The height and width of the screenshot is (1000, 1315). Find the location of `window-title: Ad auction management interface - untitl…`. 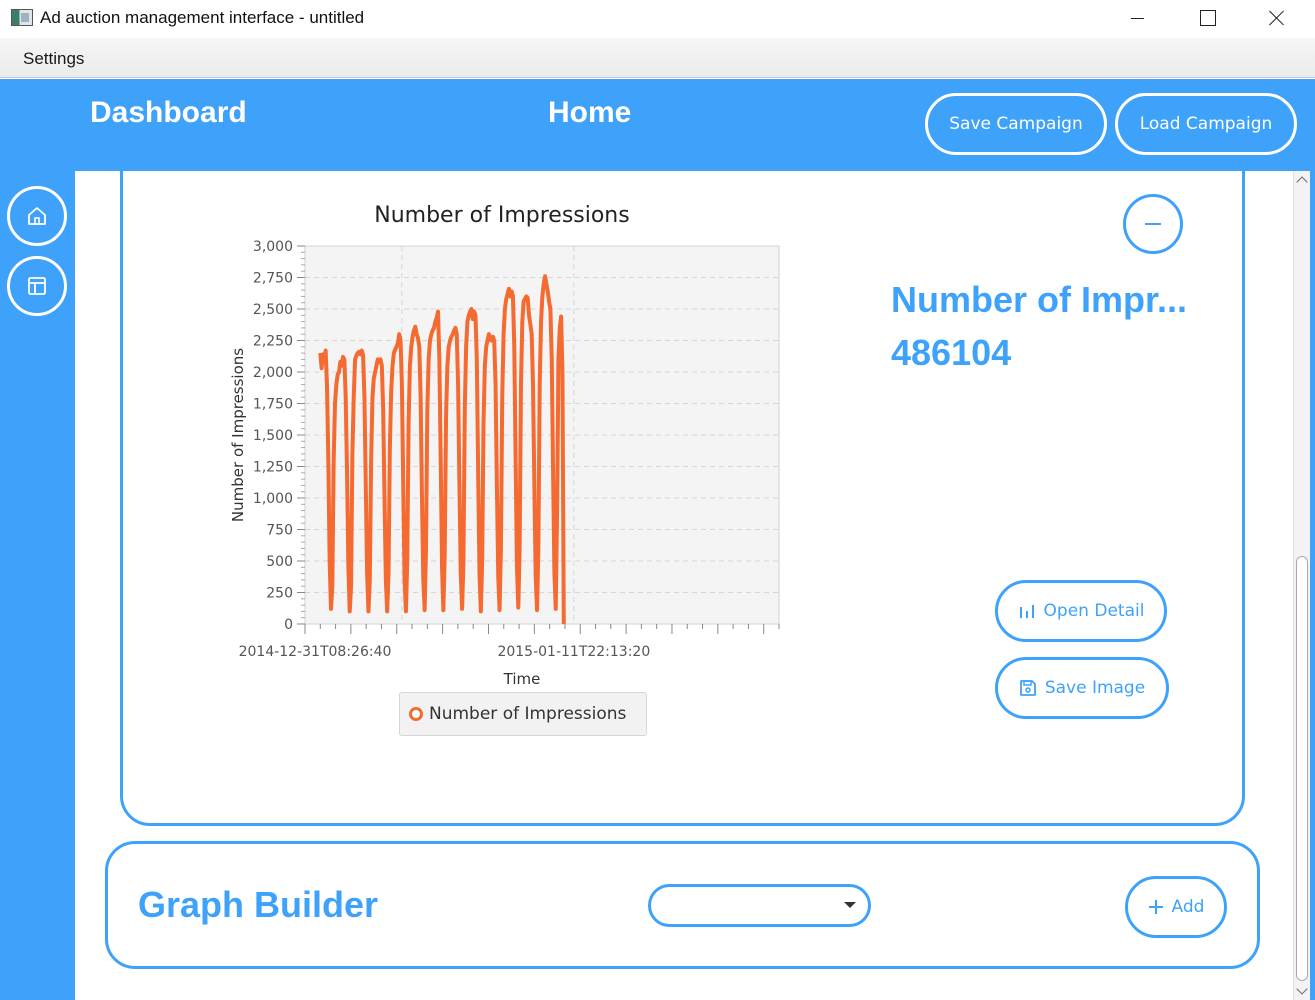

window-title: Ad auction management interface - untitl… is located at coordinates (202, 17).